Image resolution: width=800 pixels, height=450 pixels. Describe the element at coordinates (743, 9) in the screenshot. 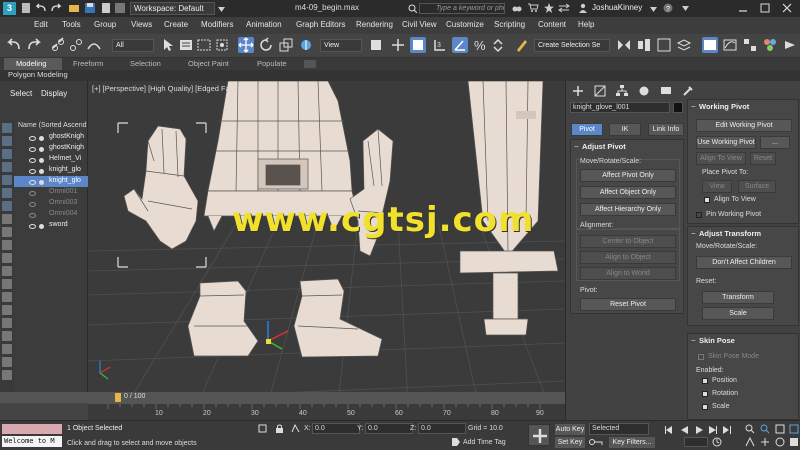

I see `minimize-icon` at that location.